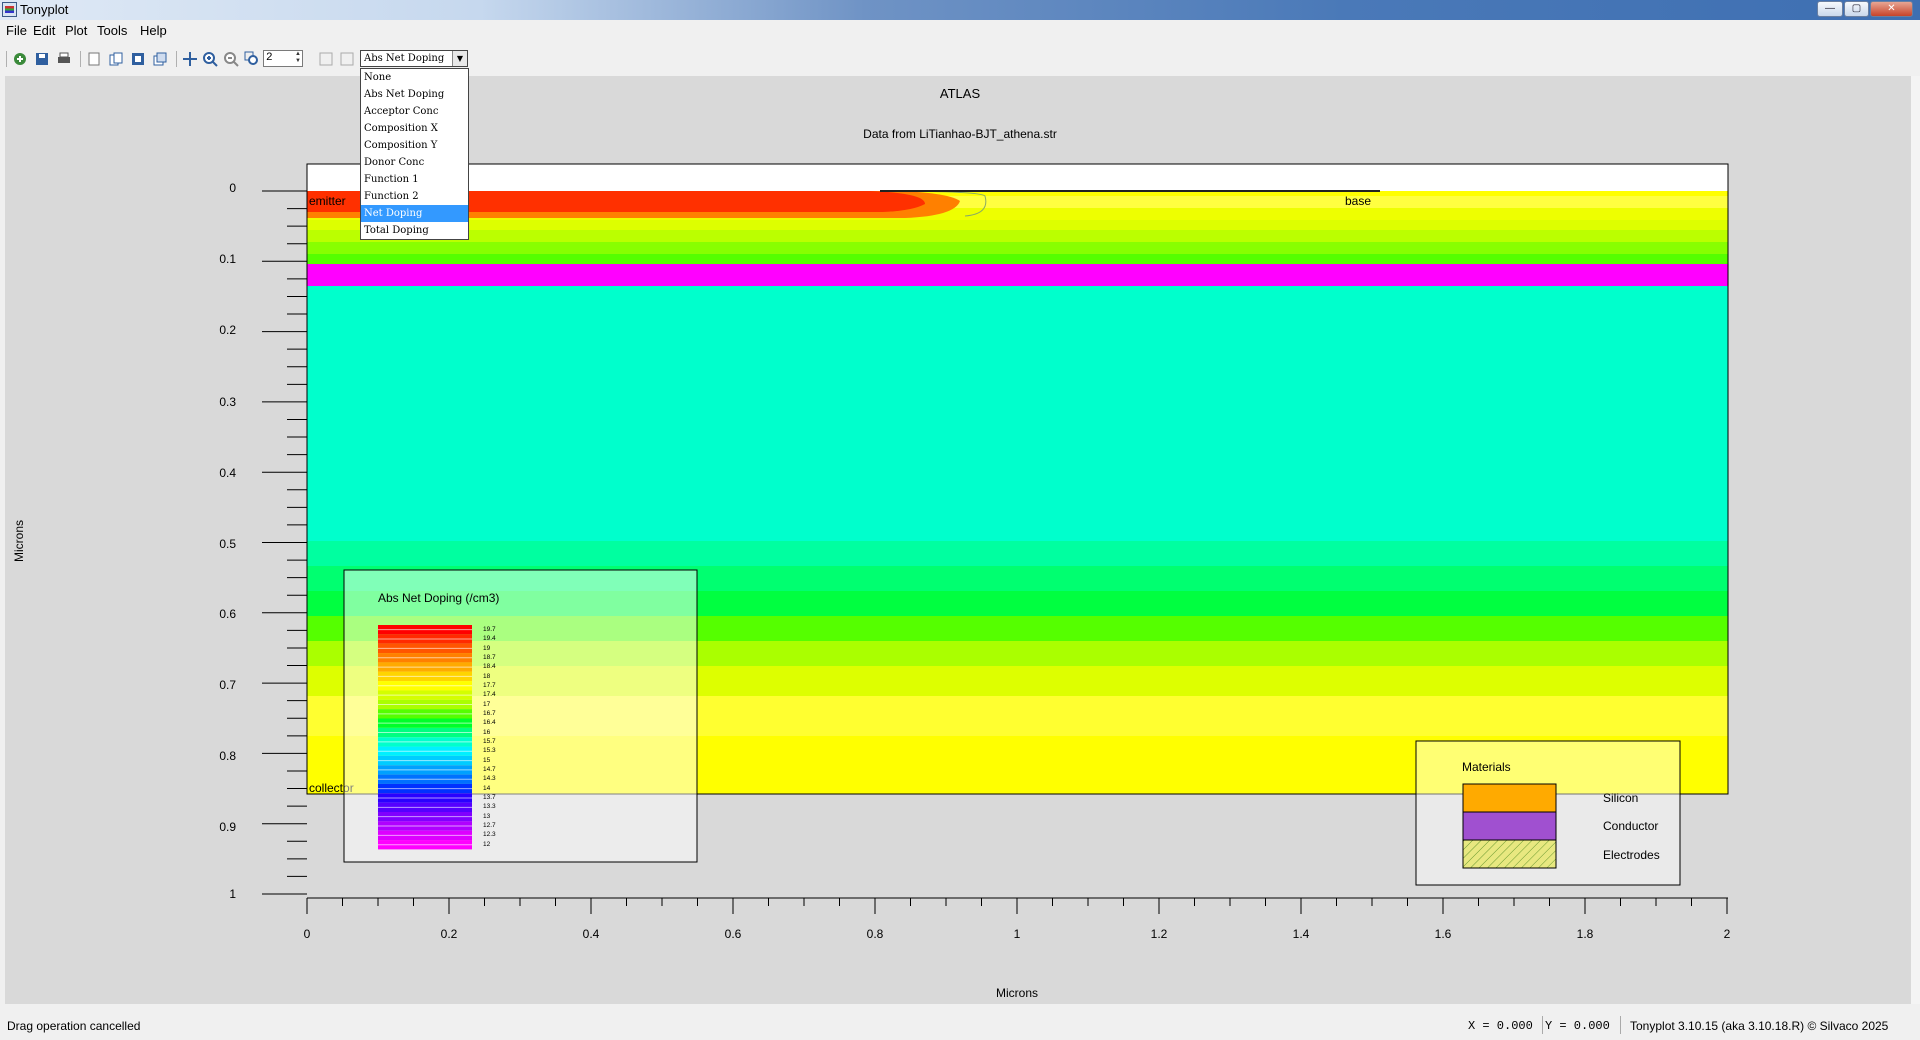 This screenshot has height=1040, width=1920. I want to click on dropdown-option-none: None, so click(414, 77).